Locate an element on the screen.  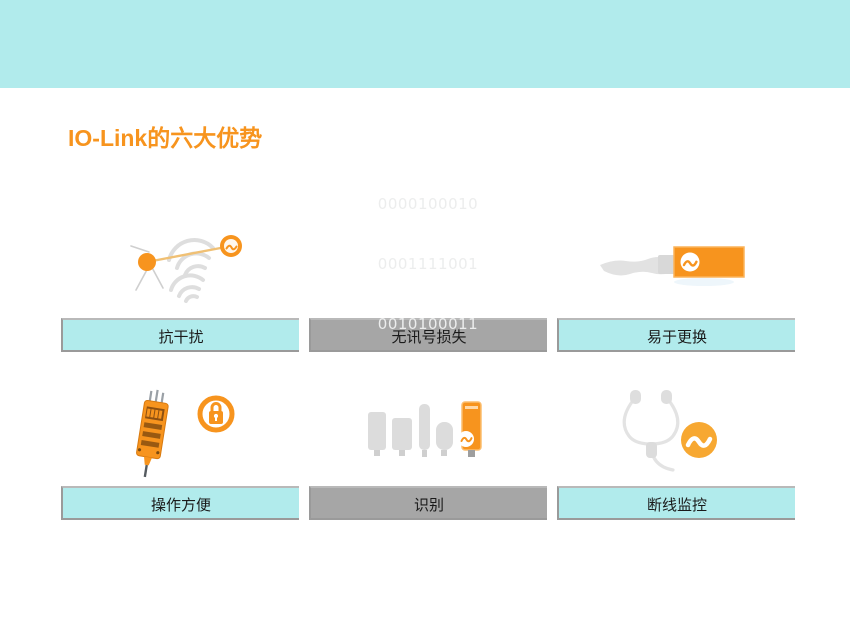
advantage-label-5: 识别 is located at coordinates (428, 503).